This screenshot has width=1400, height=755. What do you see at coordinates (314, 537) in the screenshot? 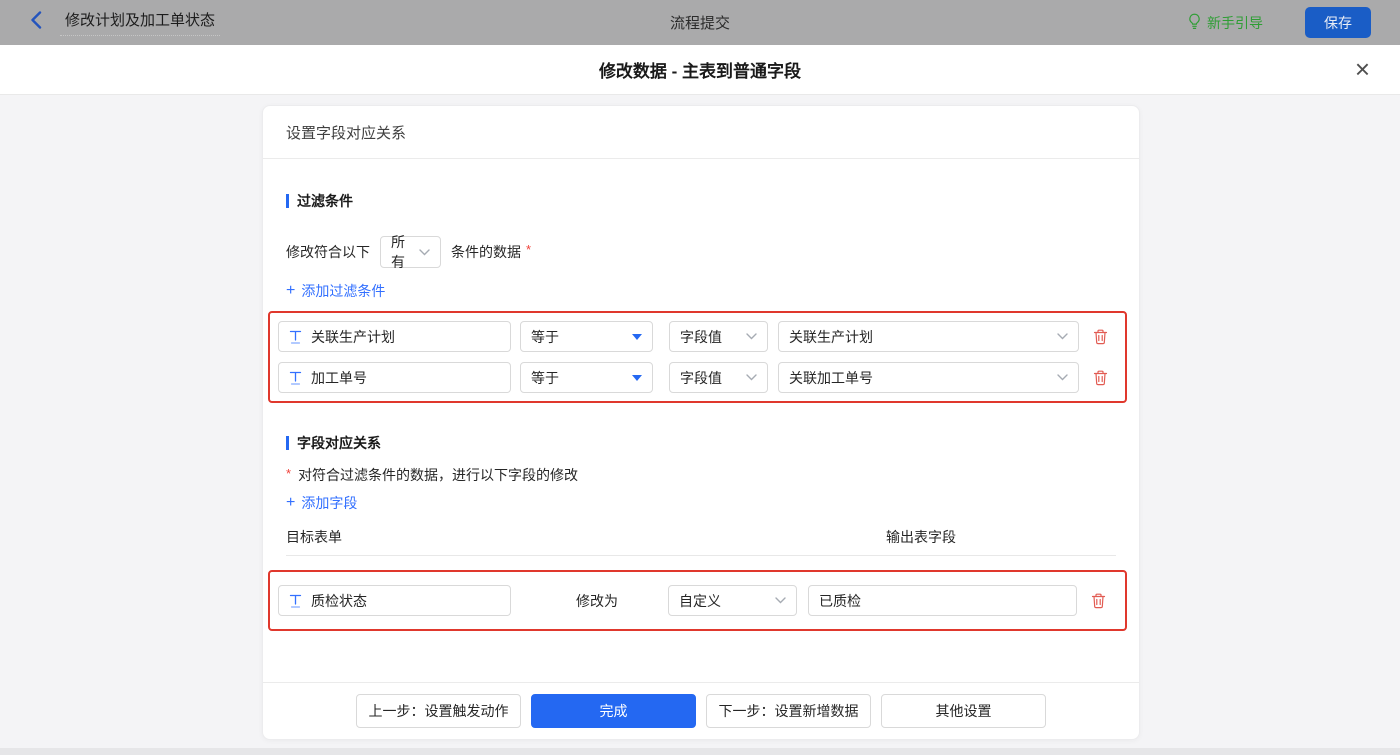
I see `target-form-column-label: 目标表单` at bounding box center [314, 537].